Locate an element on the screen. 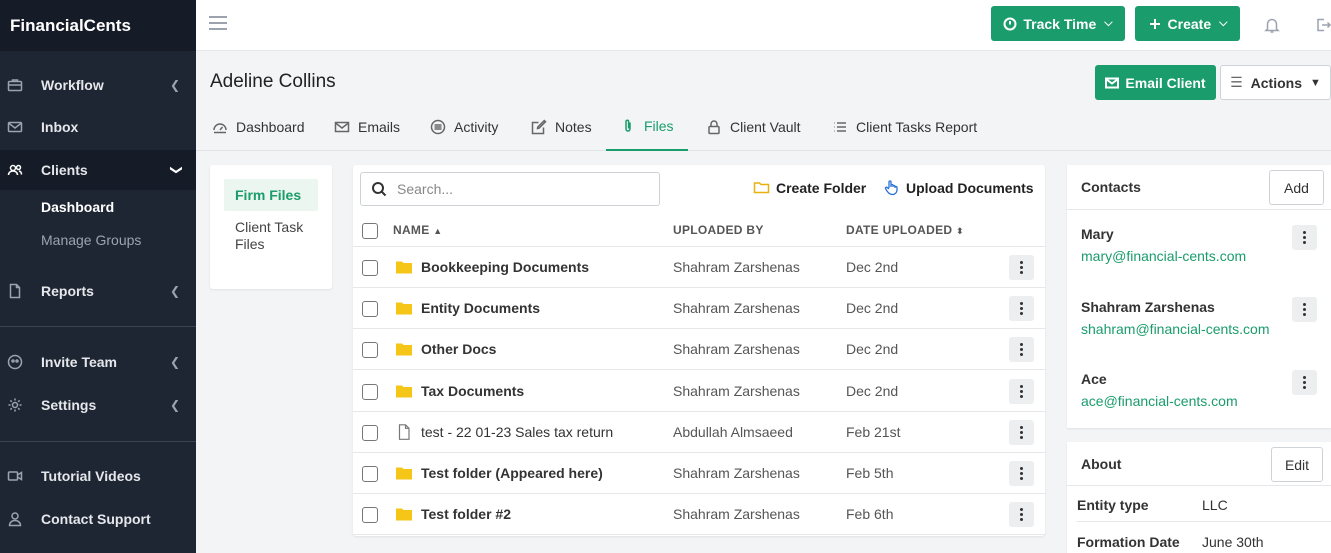 The width and height of the screenshot is (1331, 553). table-row: Test folder #2 Shahram Zarshenas Feb 6th is located at coordinates (699, 515).